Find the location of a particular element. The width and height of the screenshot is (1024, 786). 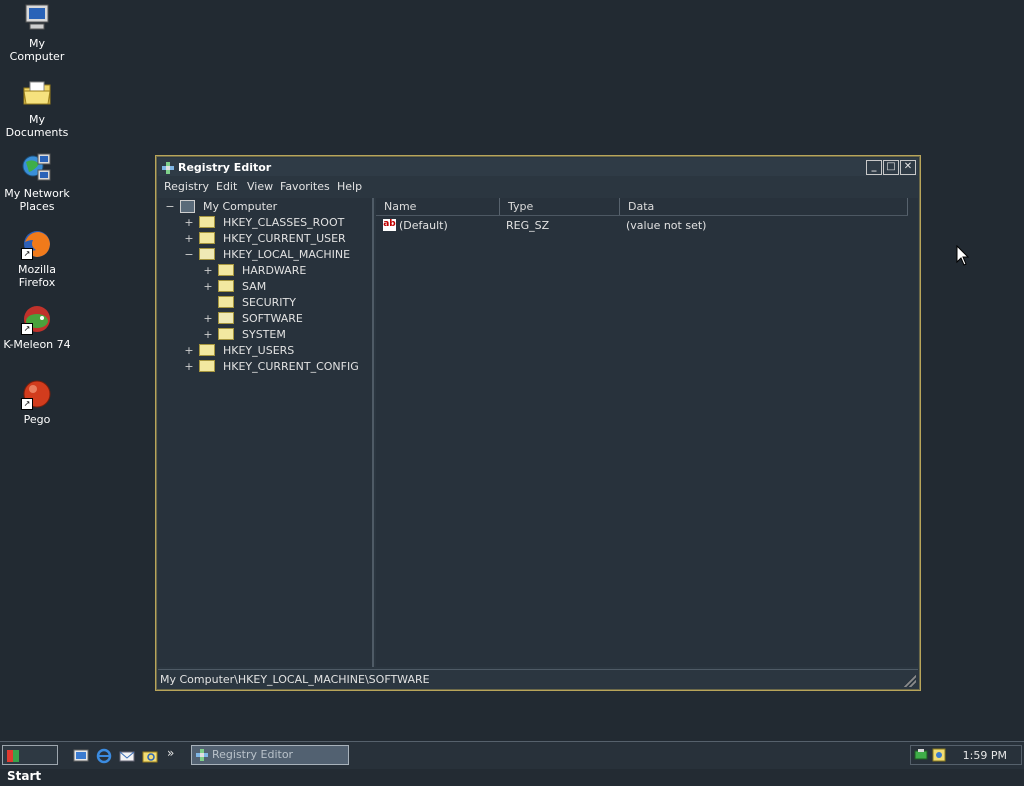

tree-node-label: SAM is located at coordinates (254, 286).